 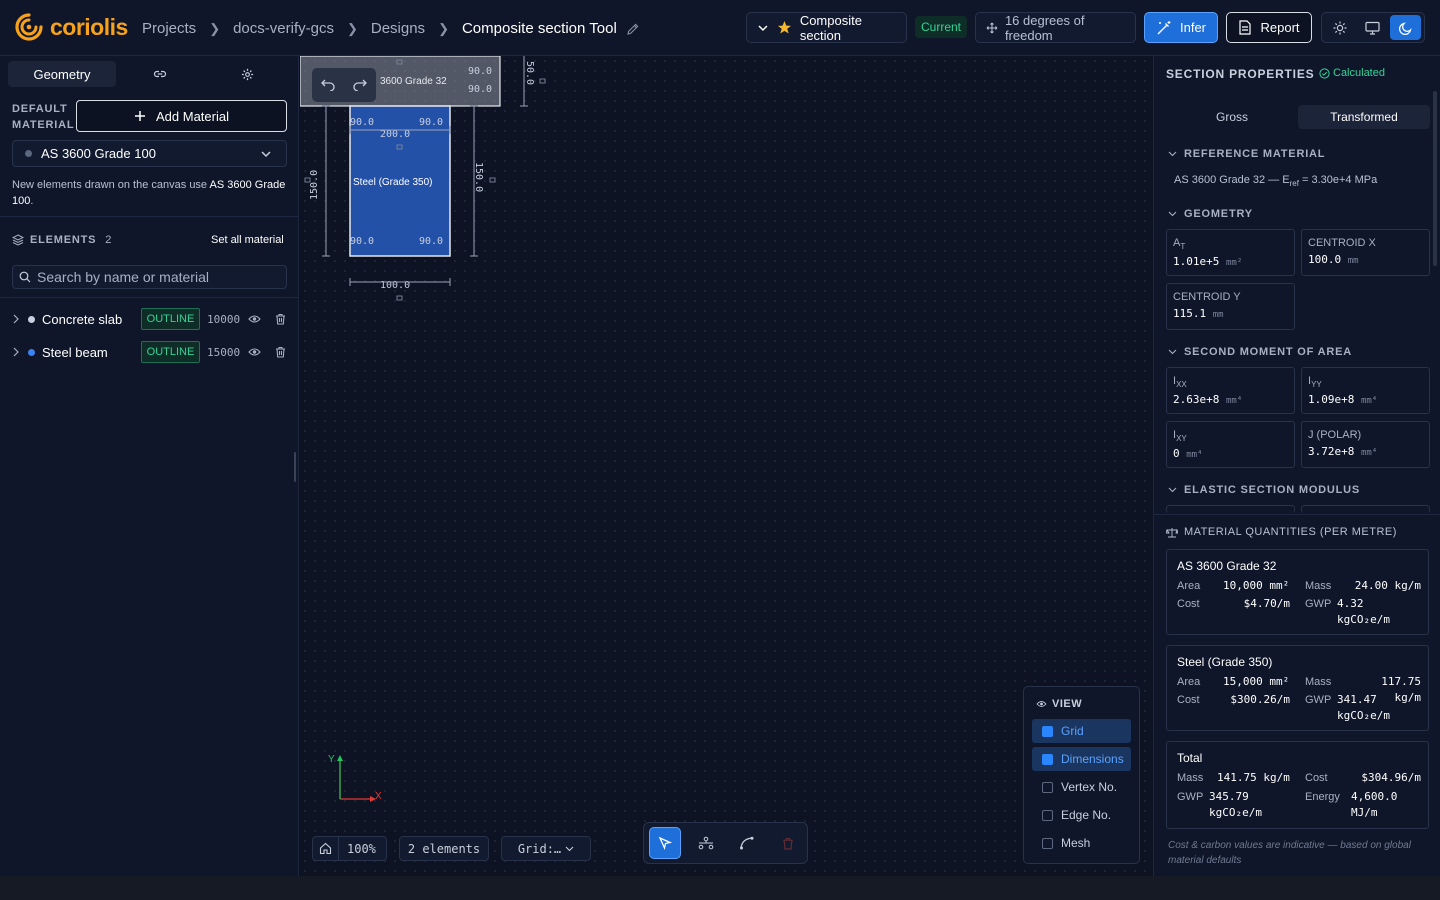 I want to click on mass-label: Mass, so click(x=1318, y=586).